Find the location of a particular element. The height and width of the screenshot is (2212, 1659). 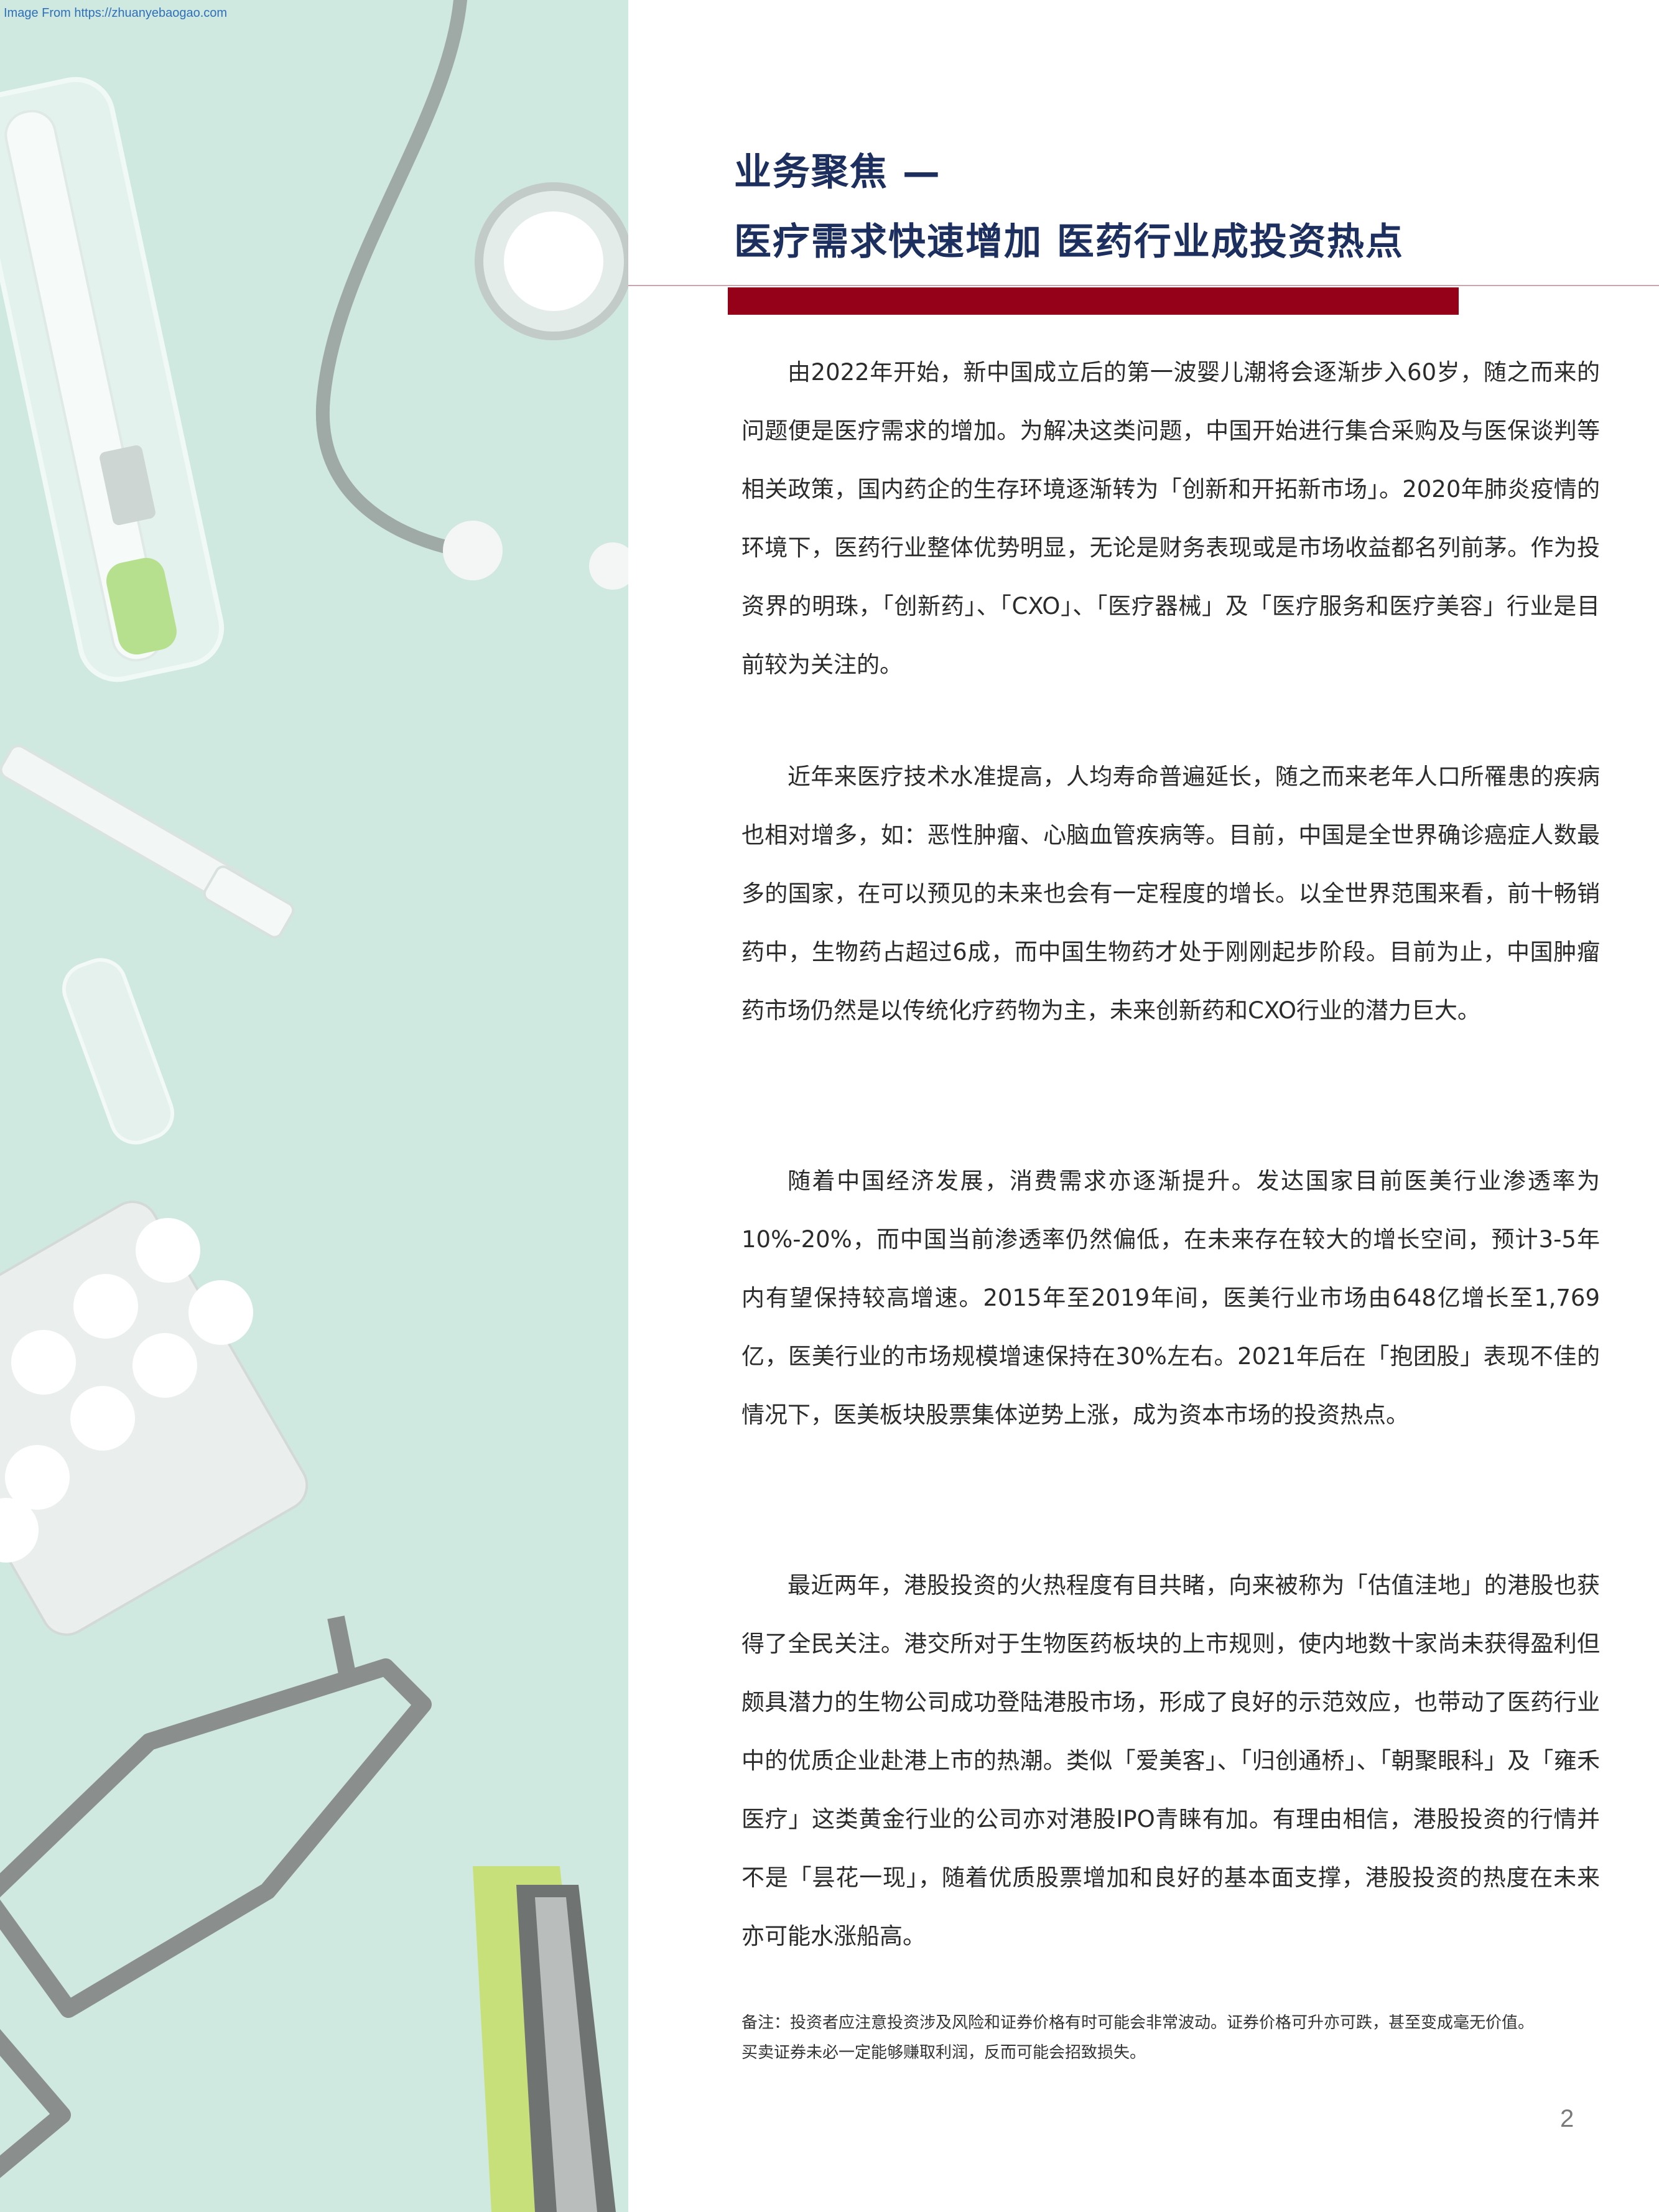

footnote-line-2: 买卖证券未必一定能够赚取利润，反而可能会招致损失。 is located at coordinates (943, 2052).